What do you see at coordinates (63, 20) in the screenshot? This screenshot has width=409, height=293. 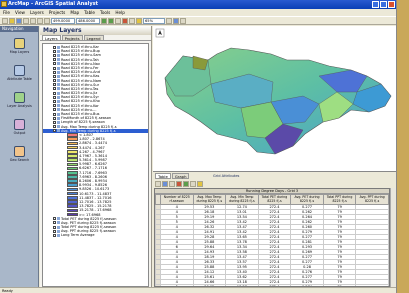 I see `coord-x-field: 499.0000` at bounding box center [63, 20].